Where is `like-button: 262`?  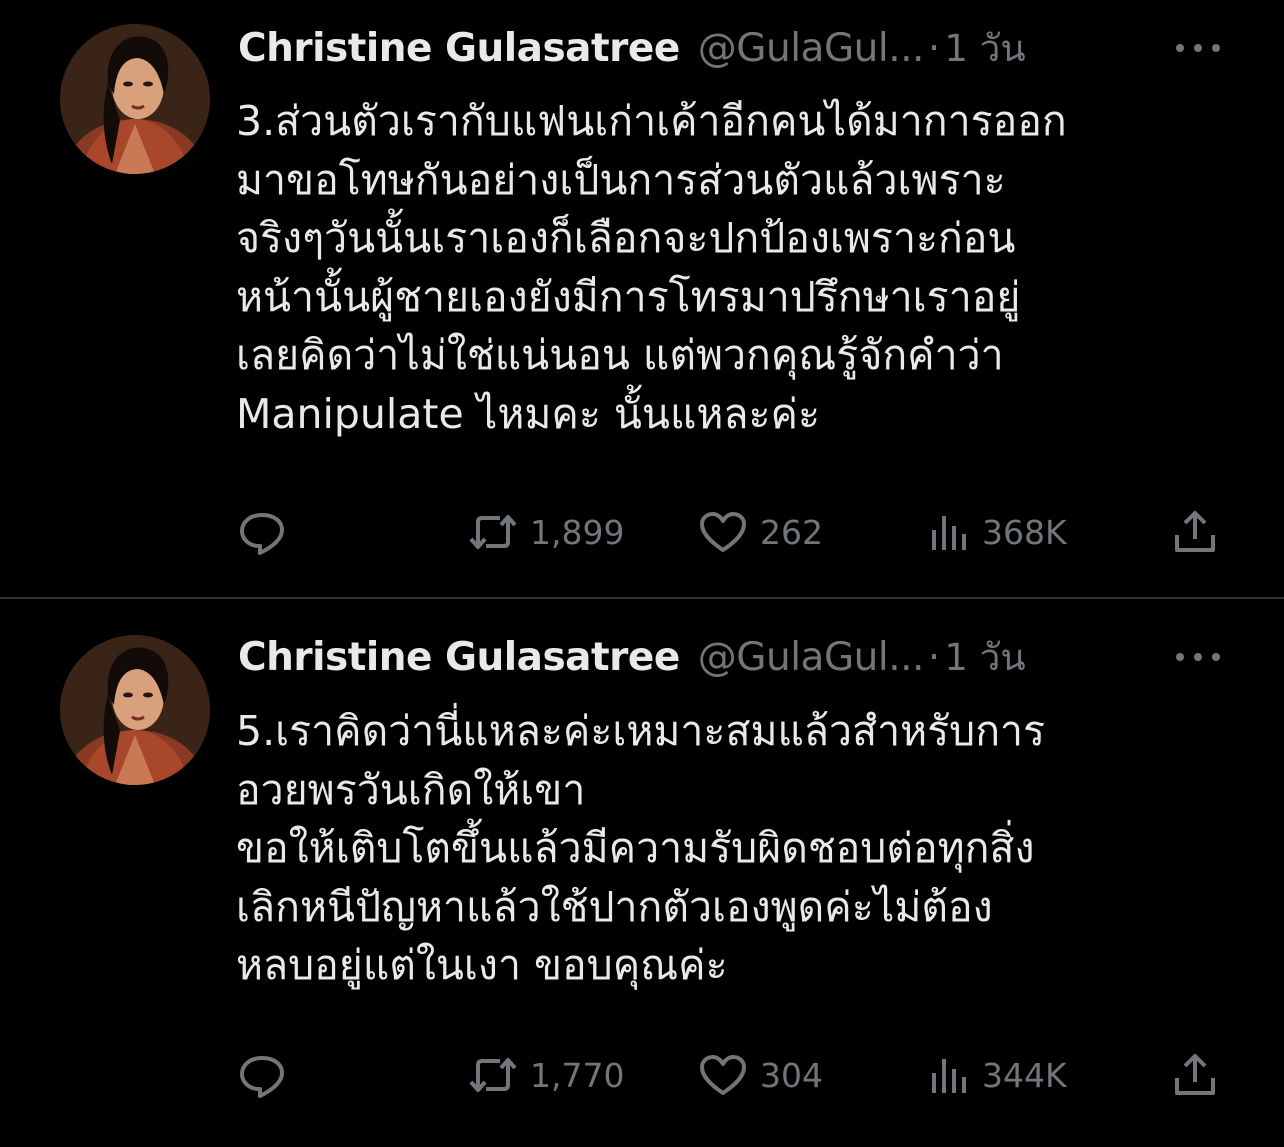
like-button: 262 is located at coordinates (760, 532).